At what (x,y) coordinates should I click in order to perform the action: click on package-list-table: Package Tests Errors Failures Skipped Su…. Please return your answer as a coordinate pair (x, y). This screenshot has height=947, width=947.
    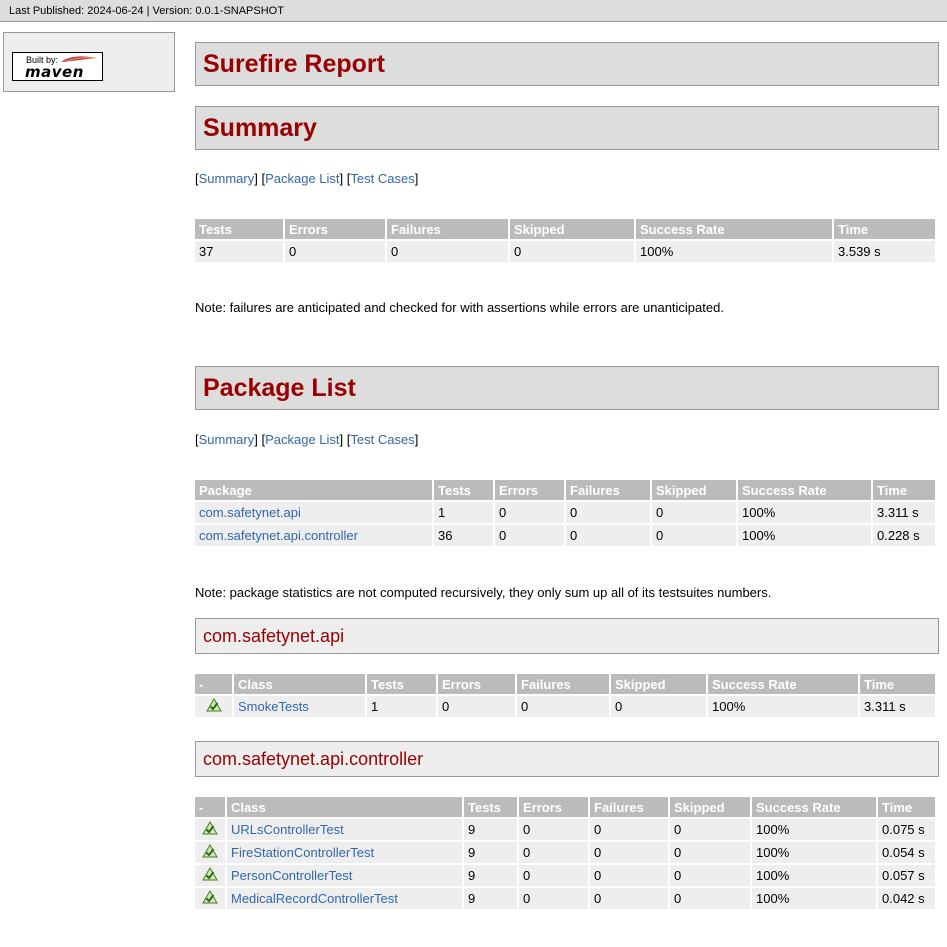
    Looking at the image, I should click on (565, 513).